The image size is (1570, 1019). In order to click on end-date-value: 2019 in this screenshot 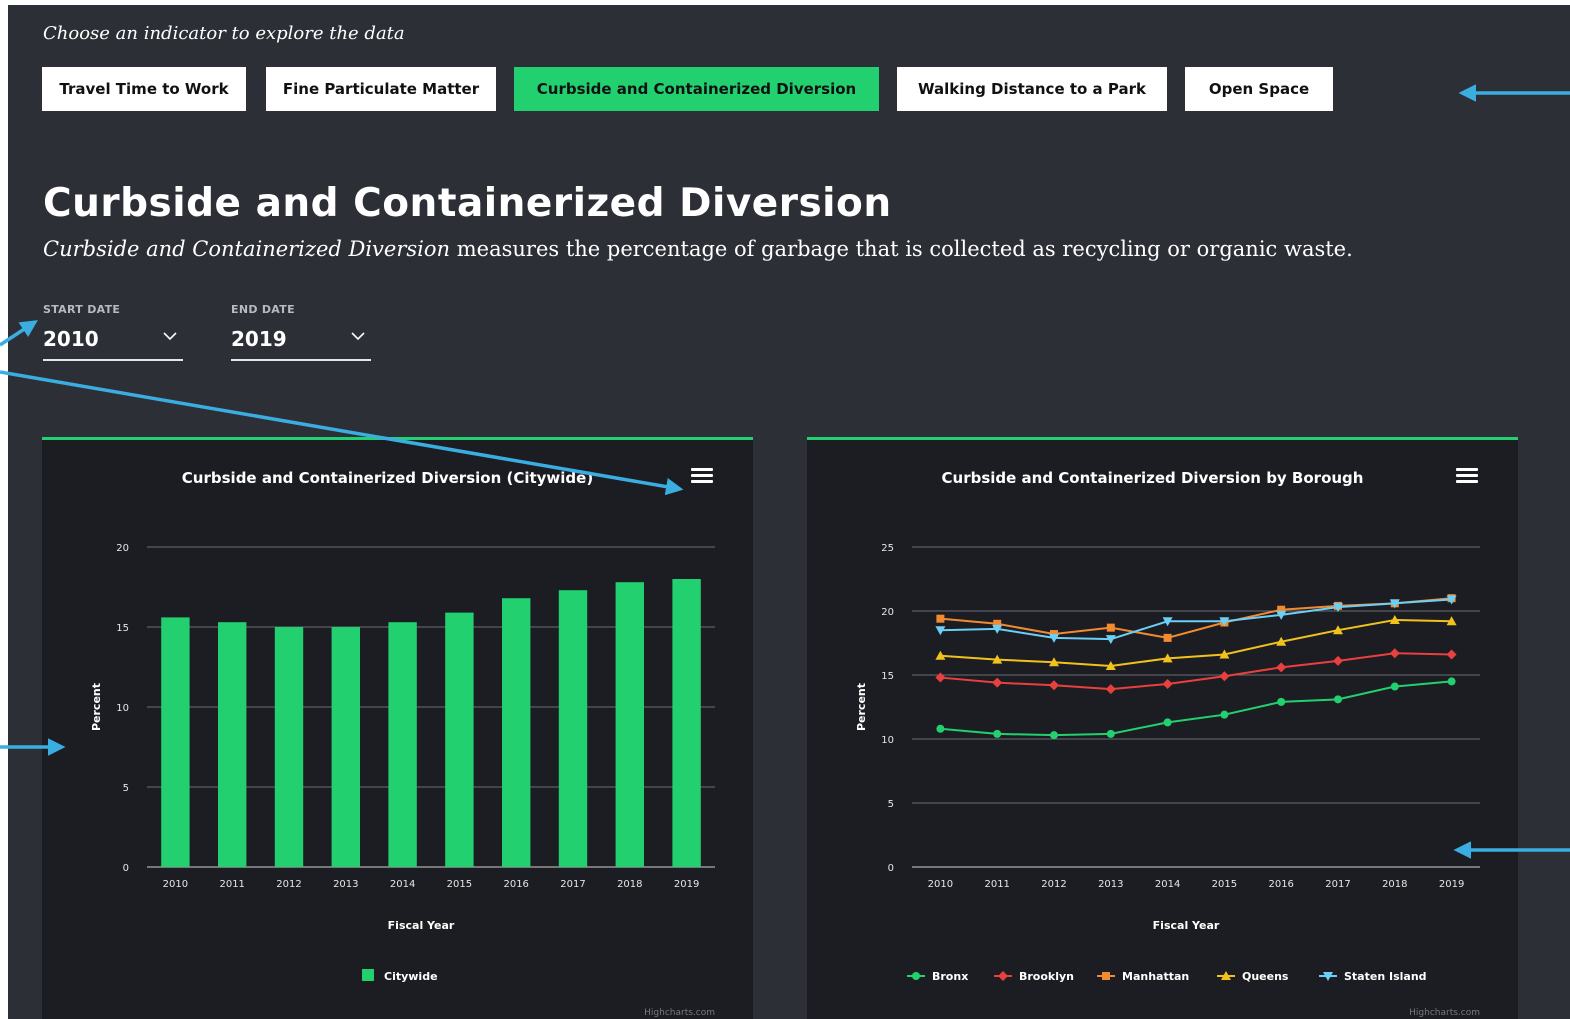, I will do `click(259, 339)`.